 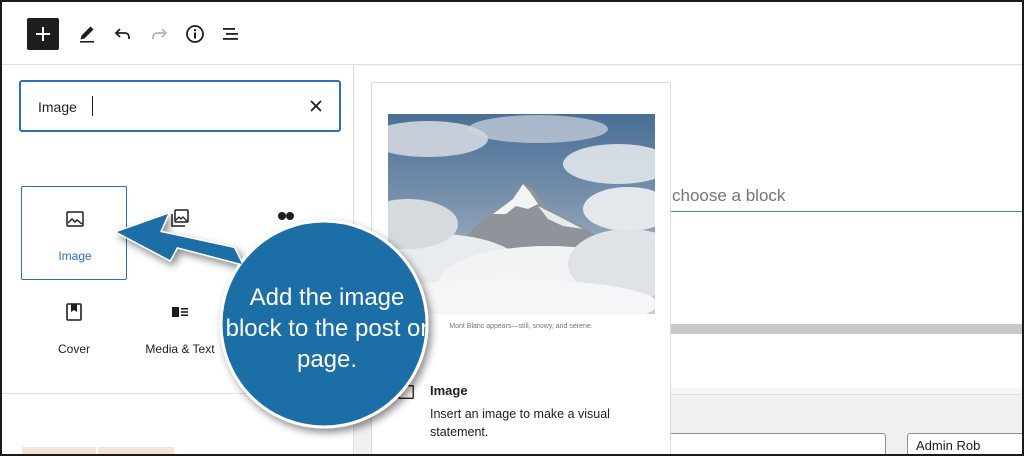 I want to click on redo-button, so click(x=159, y=34).